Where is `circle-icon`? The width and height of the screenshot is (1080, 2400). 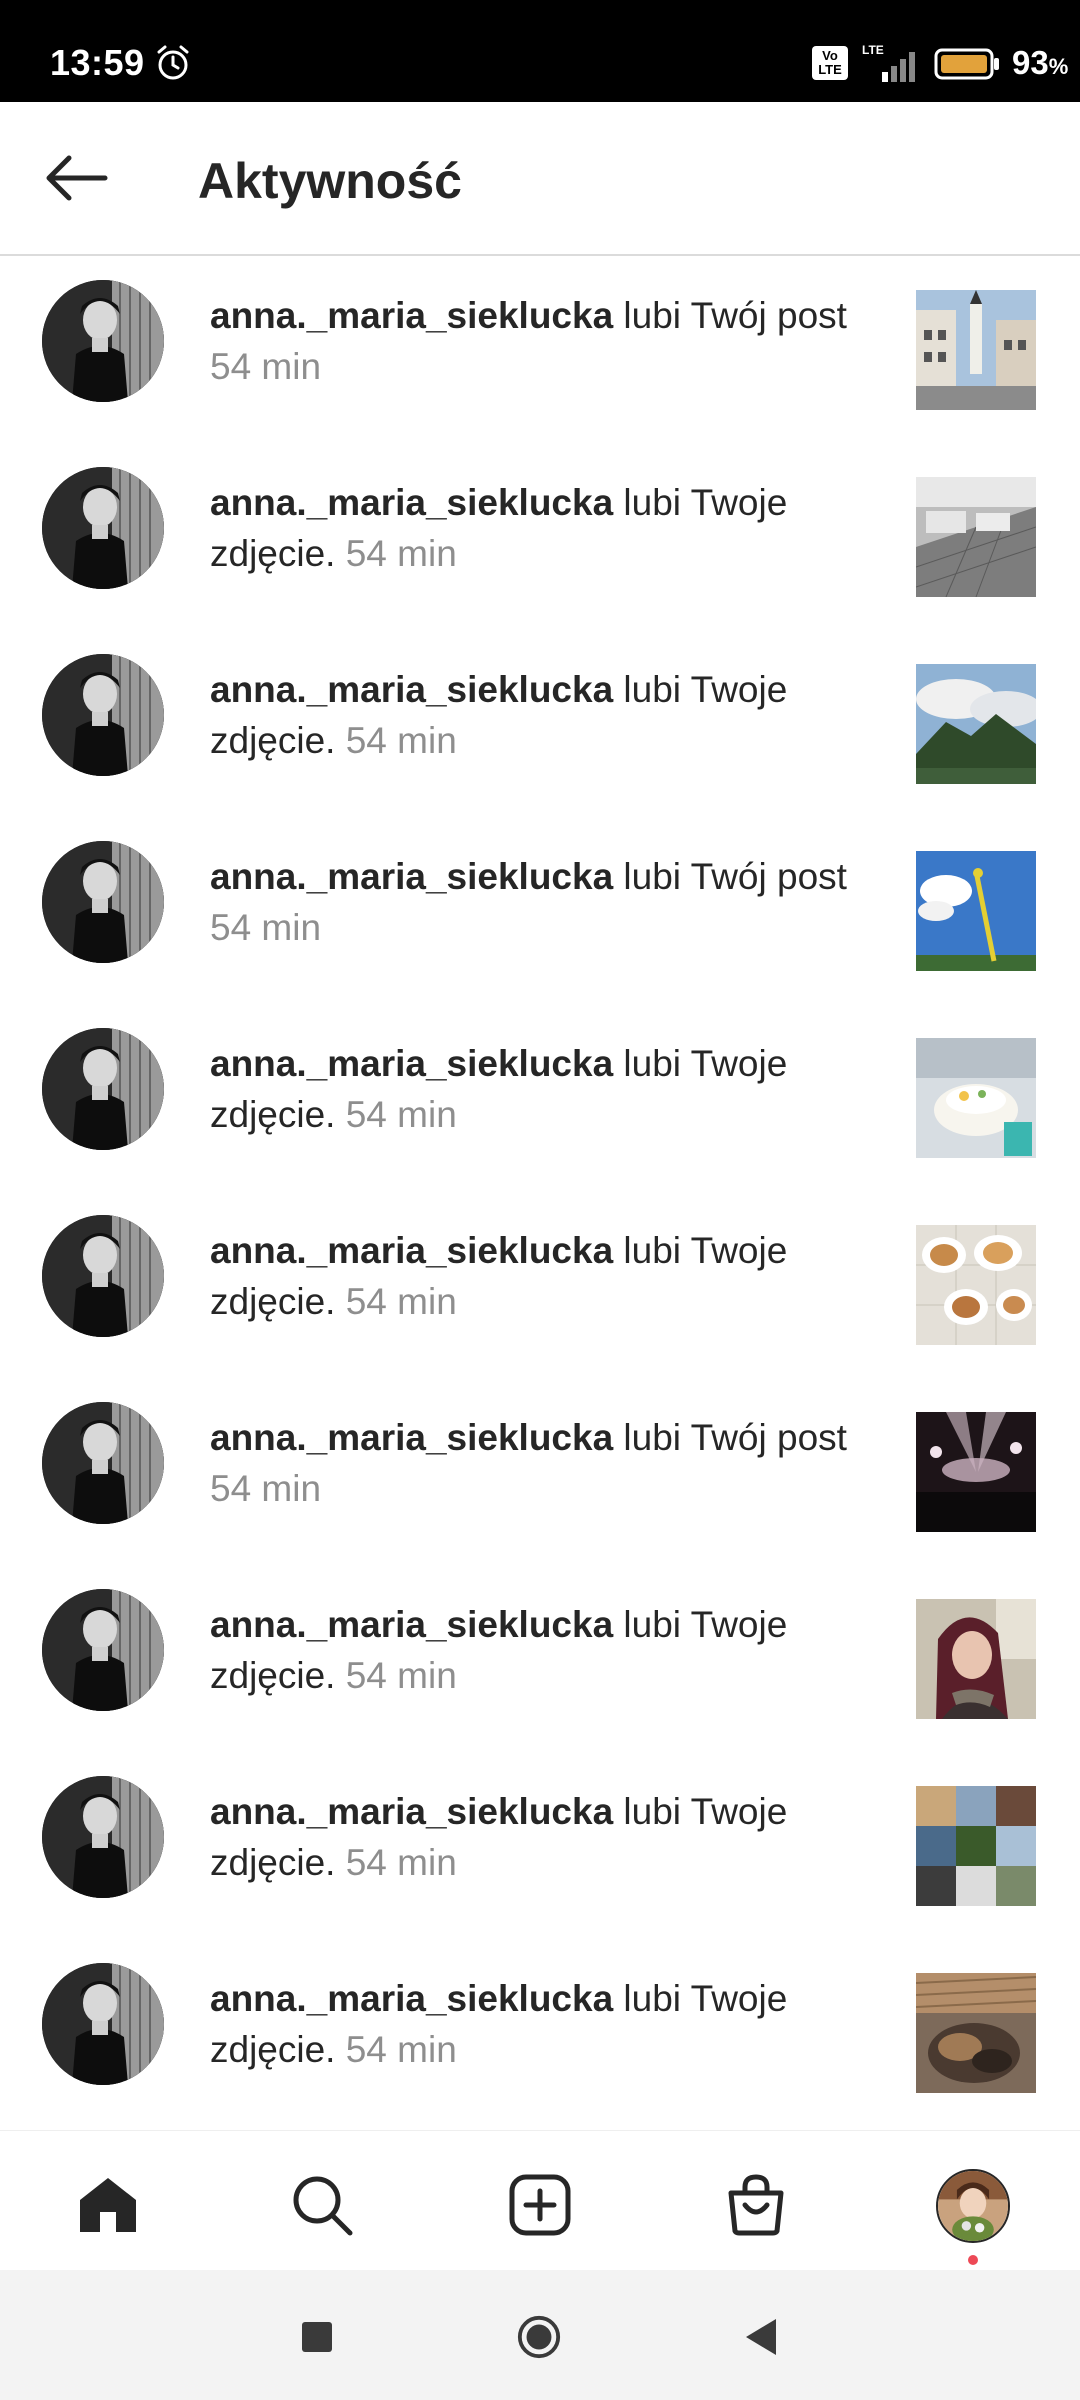 circle-icon is located at coordinates (539, 2337).